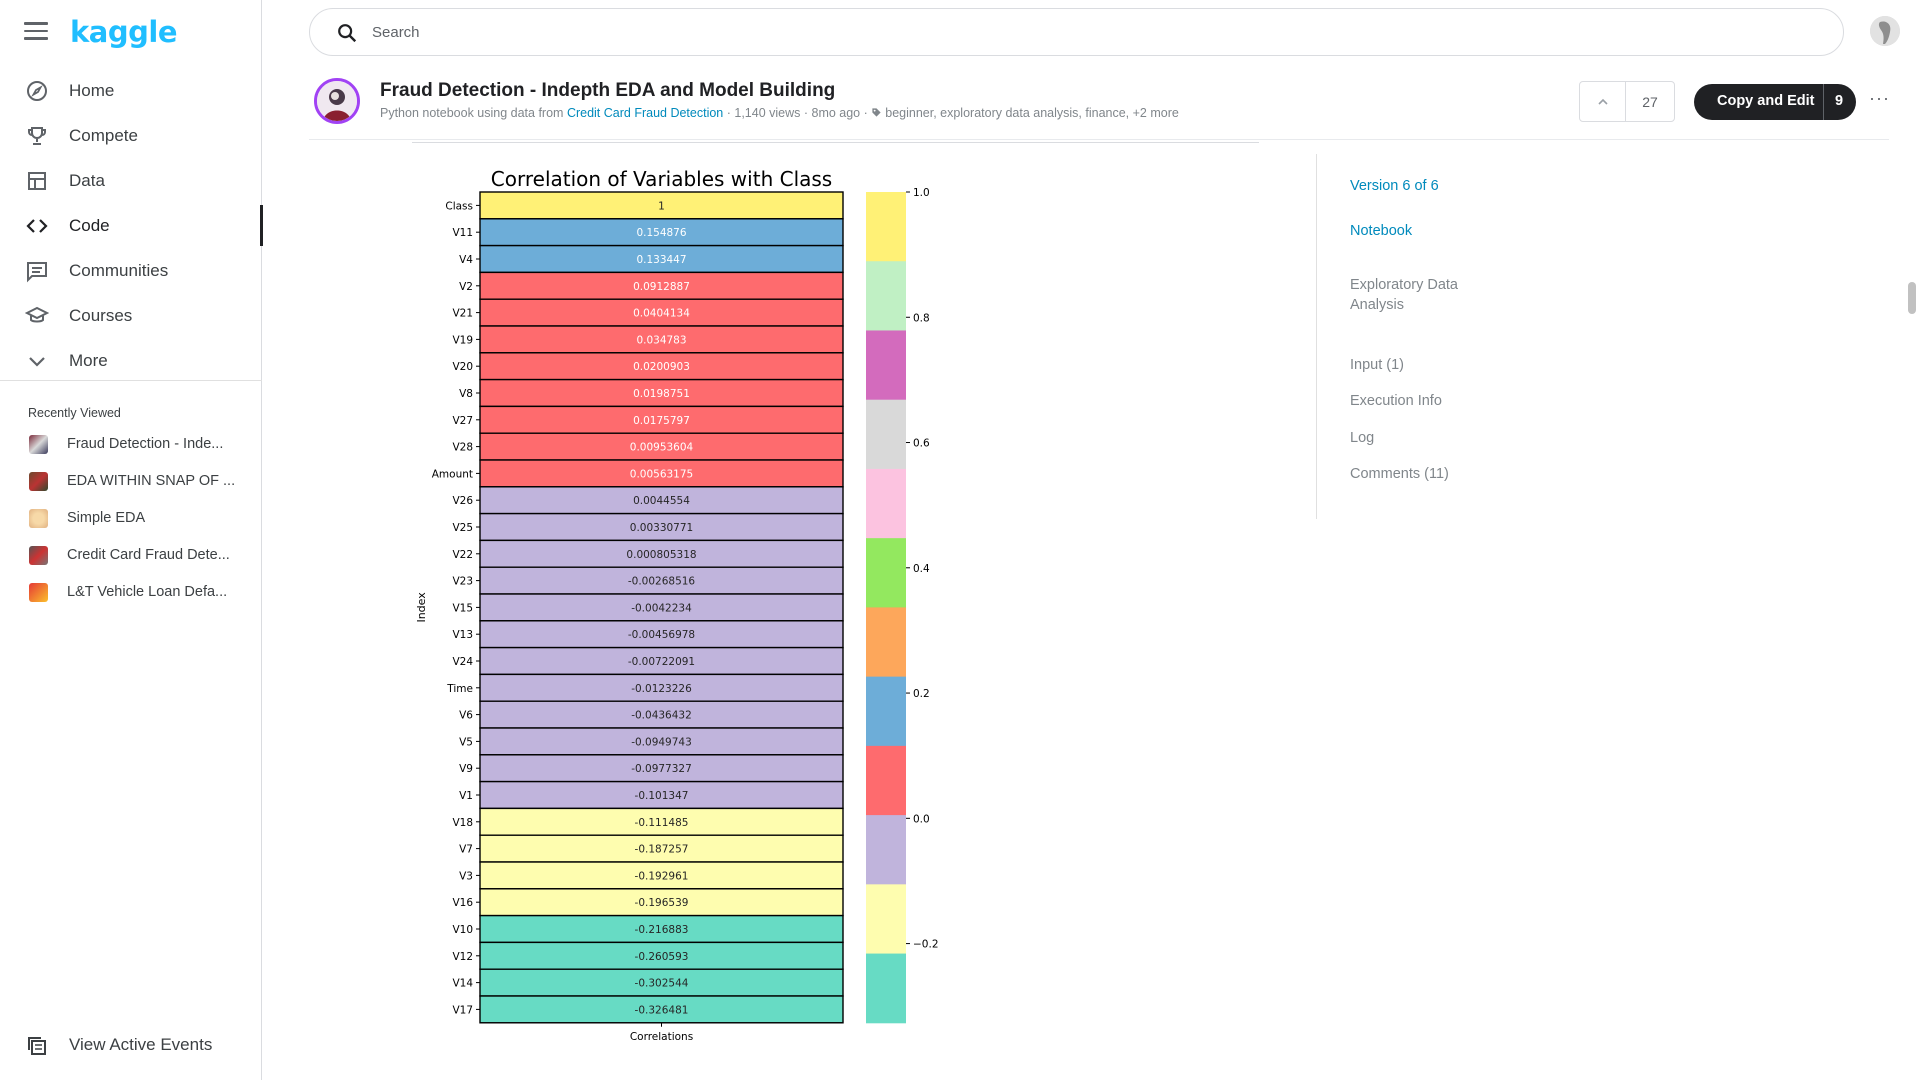 This screenshot has width=1920, height=1080. What do you see at coordinates (459, 689) in the screenshot?
I see `y-tick-label: Time` at bounding box center [459, 689].